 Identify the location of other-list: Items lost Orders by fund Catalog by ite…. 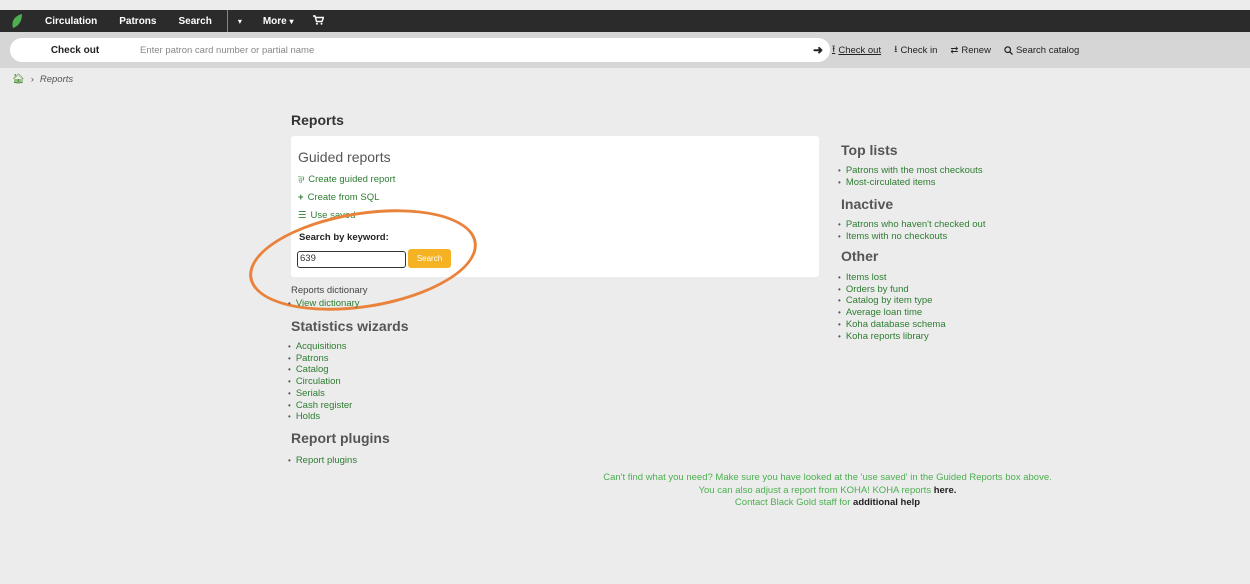
(892, 307).